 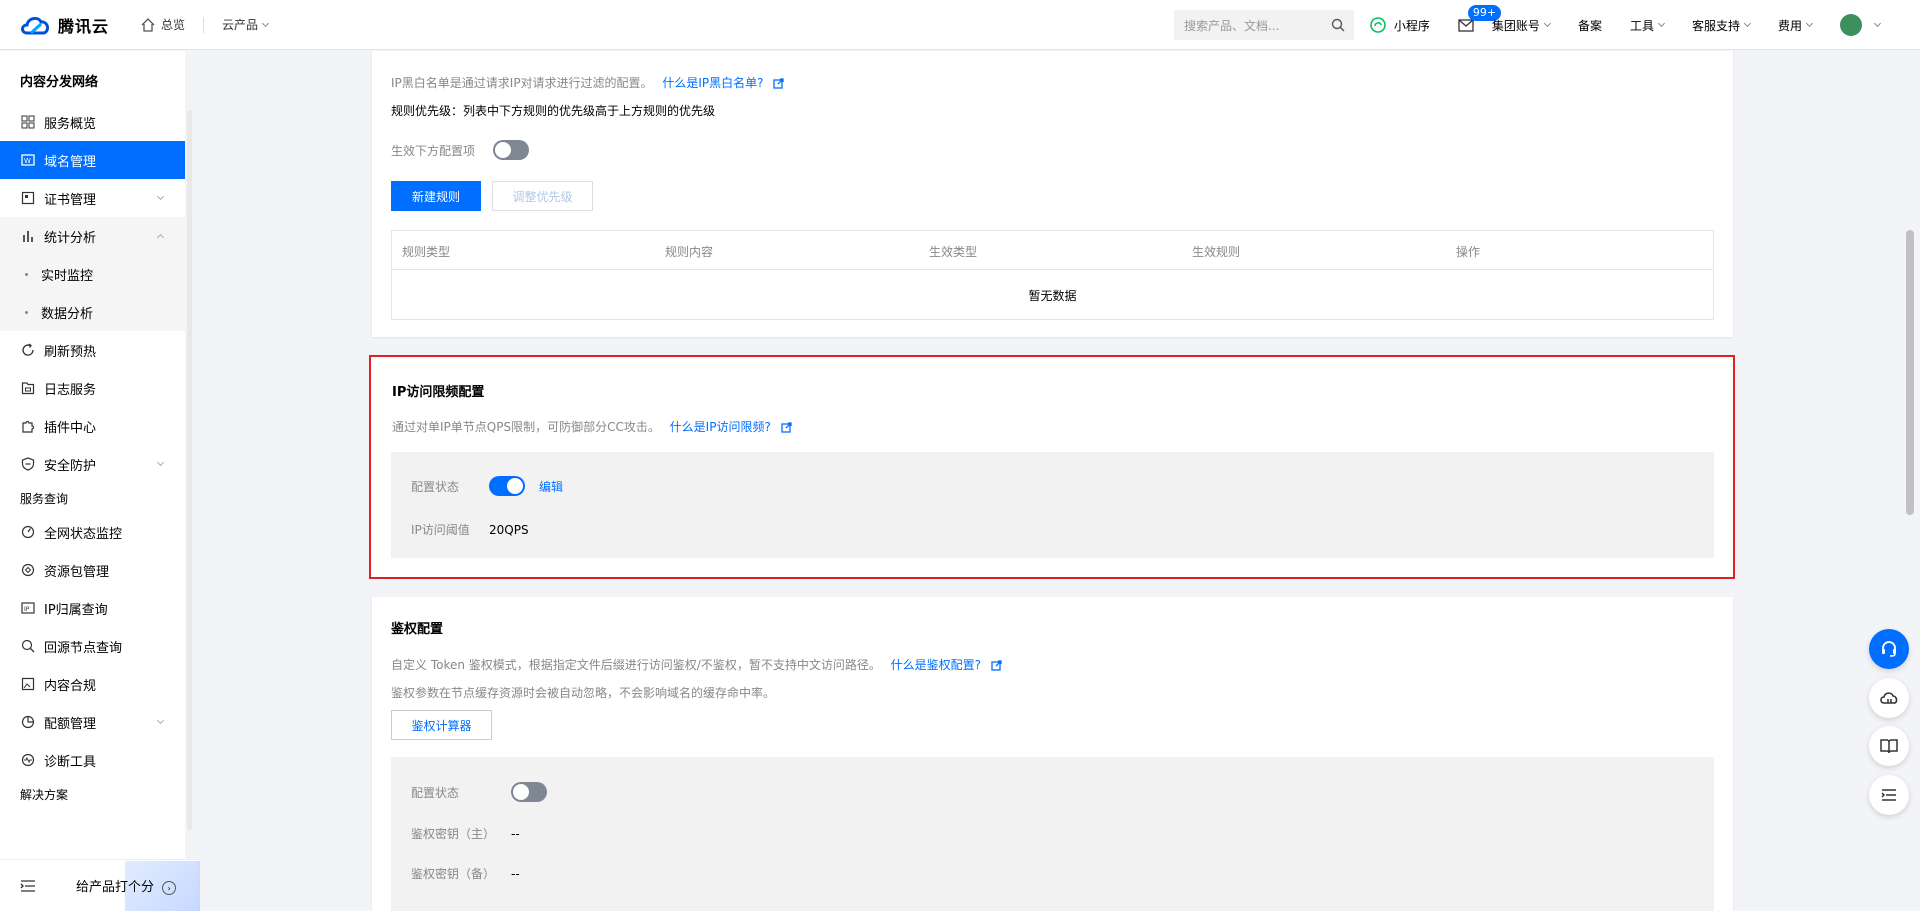 I want to click on brand-name: 腾讯云, so click(x=84, y=26).